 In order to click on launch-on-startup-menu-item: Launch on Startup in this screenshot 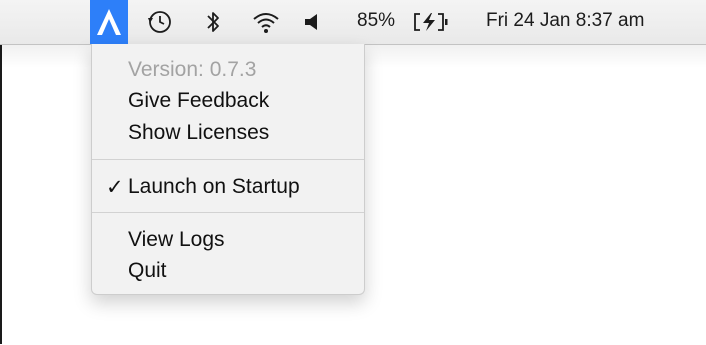, I will do `click(214, 187)`.